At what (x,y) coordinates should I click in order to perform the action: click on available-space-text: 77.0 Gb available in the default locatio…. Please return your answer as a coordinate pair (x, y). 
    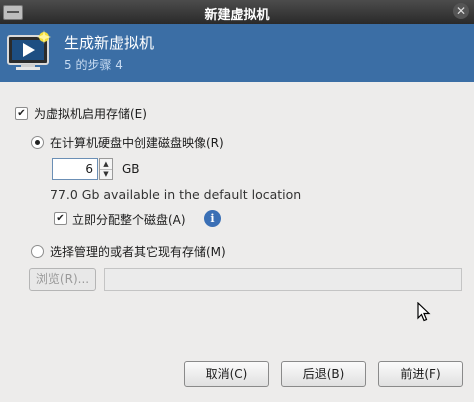
    Looking at the image, I should click on (176, 194).